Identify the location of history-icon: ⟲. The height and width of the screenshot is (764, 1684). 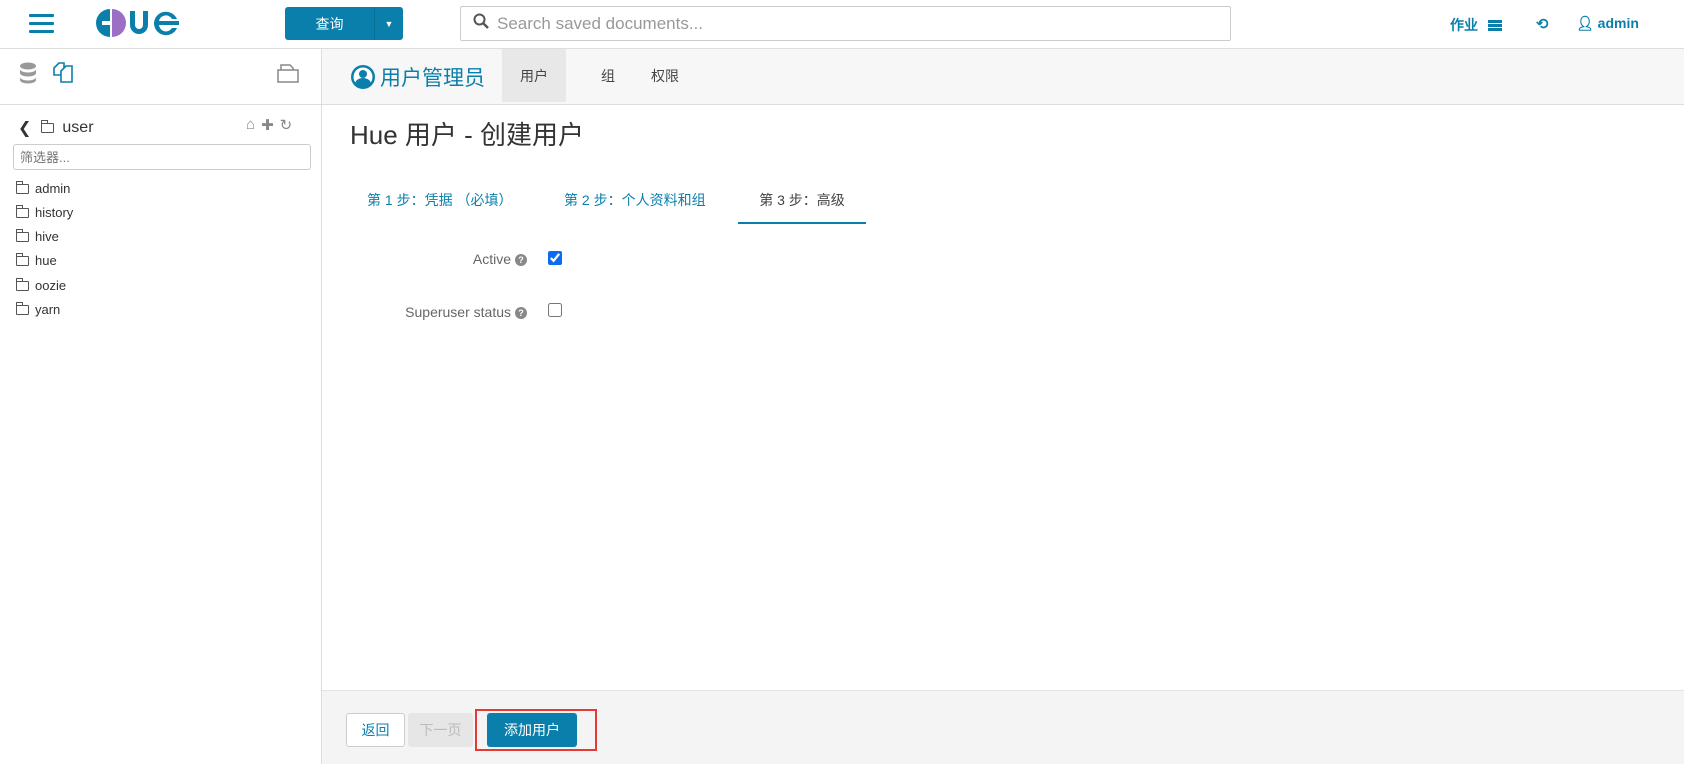
(1542, 24).